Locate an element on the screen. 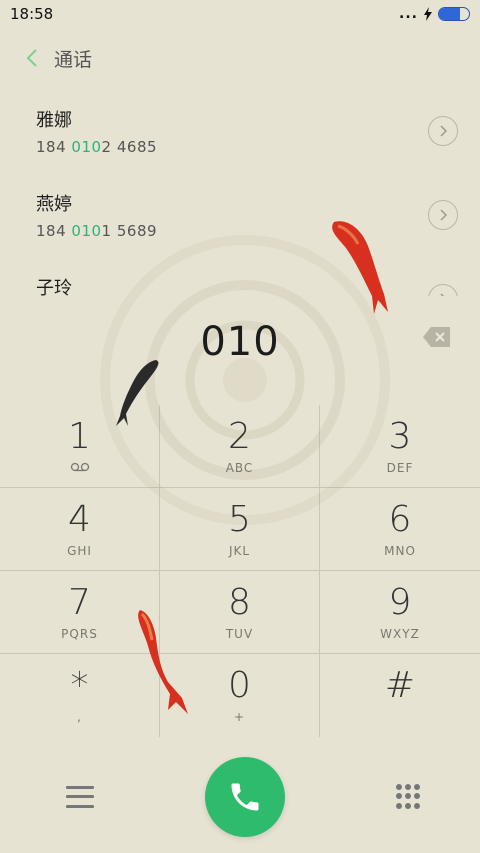 Image resolution: width=480 pixels, height=853 pixels. key-2: 2 ABC is located at coordinates (240, 446).